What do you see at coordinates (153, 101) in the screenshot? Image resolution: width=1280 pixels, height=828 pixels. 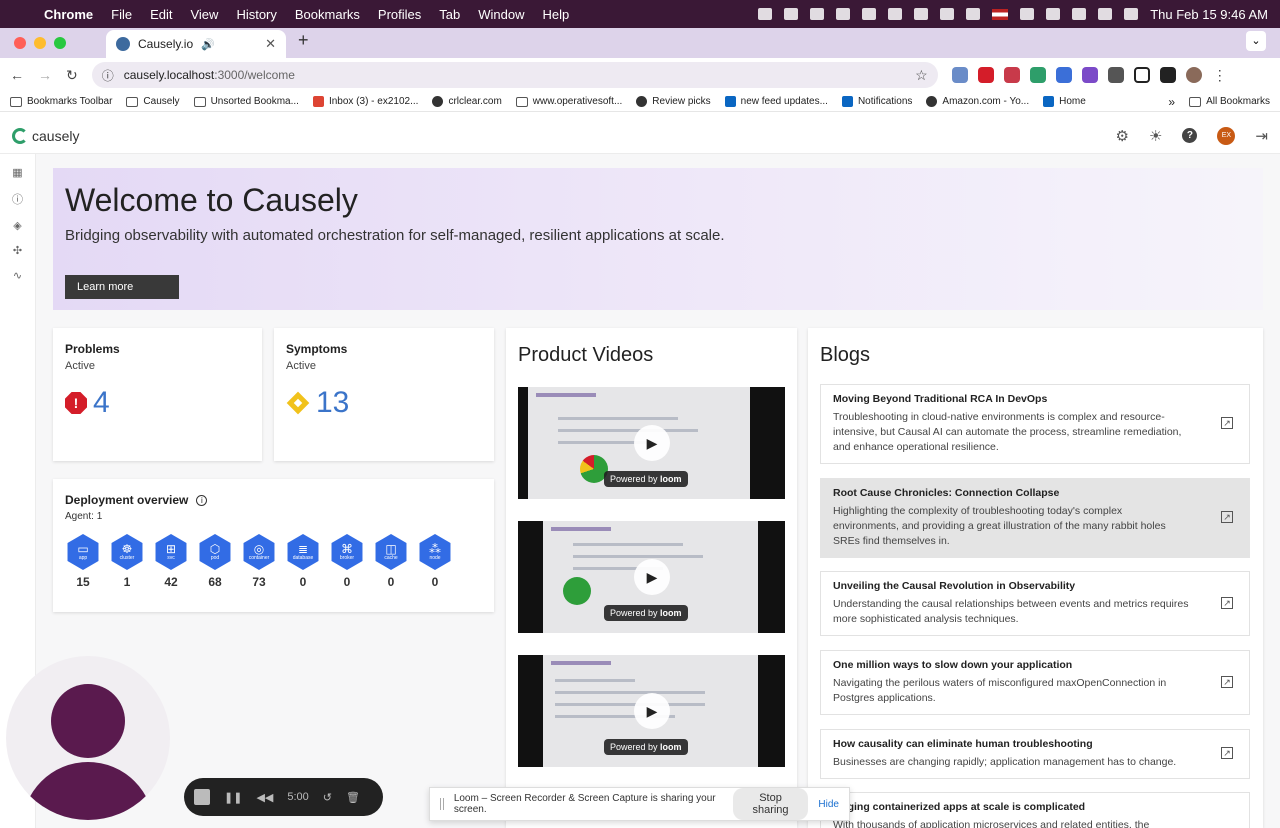 I see `bookmark-item: Causely` at bounding box center [153, 101].